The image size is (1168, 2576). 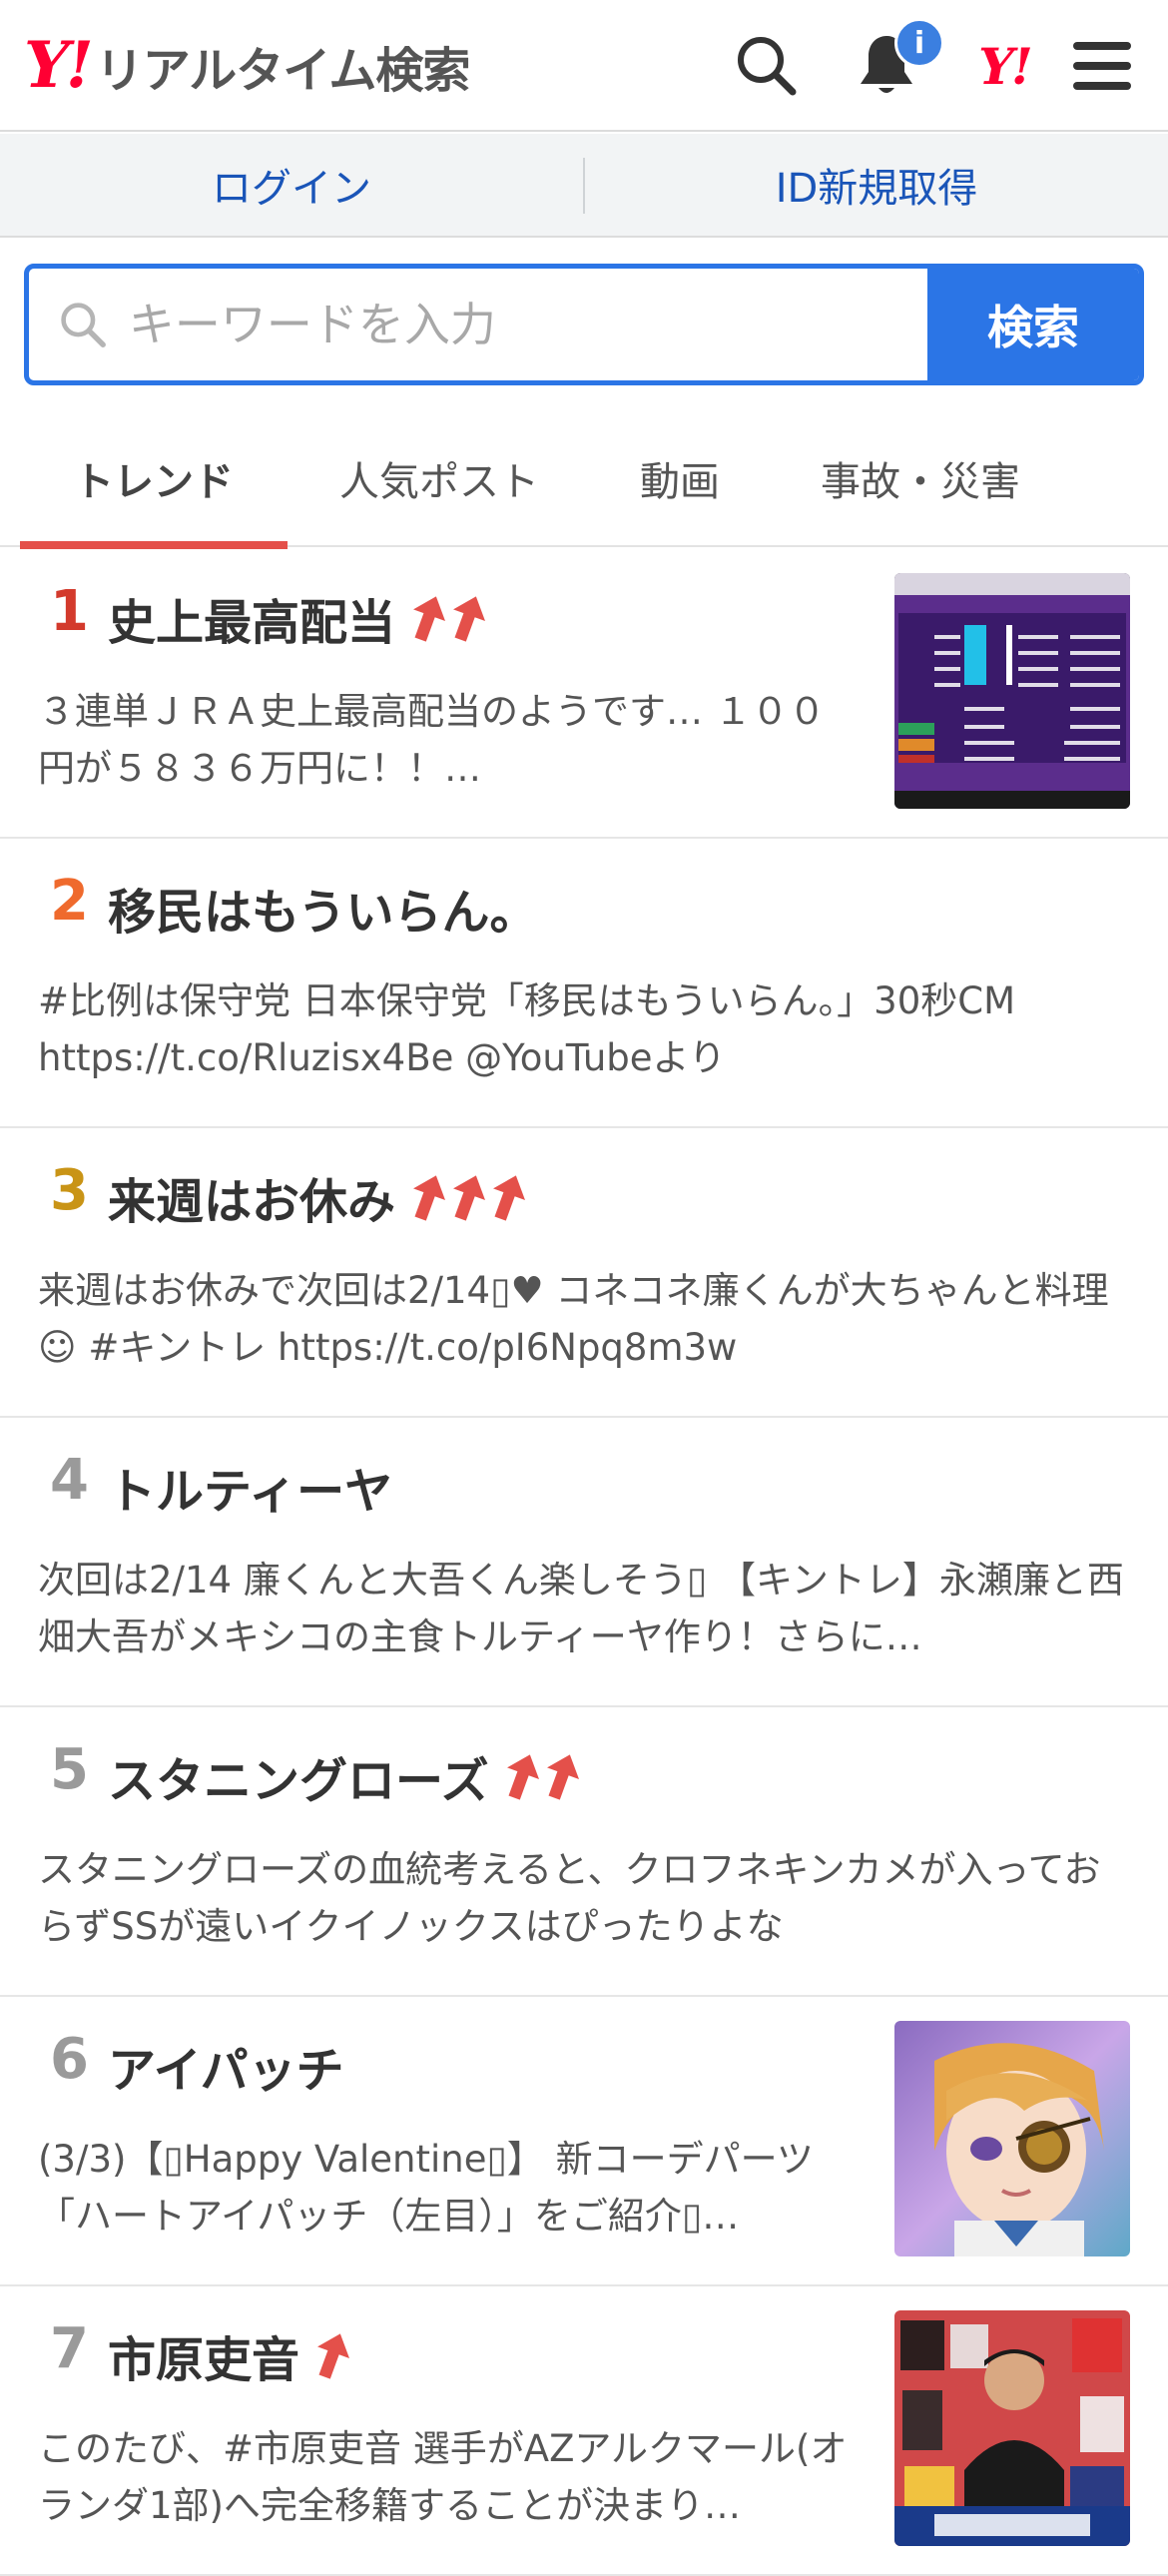 What do you see at coordinates (69, 1770) in the screenshot?
I see `trend-rank: 5` at bounding box center [69, 1770].